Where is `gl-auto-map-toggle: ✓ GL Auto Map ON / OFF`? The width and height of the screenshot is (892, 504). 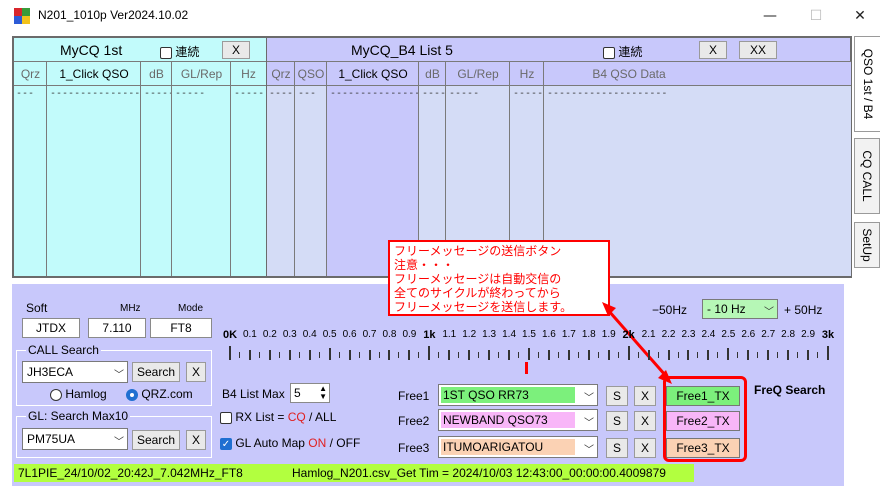 gl-auto-map-toggle: ✓ GL Auto Map ON / OFF is located at coordinates (290, 443).